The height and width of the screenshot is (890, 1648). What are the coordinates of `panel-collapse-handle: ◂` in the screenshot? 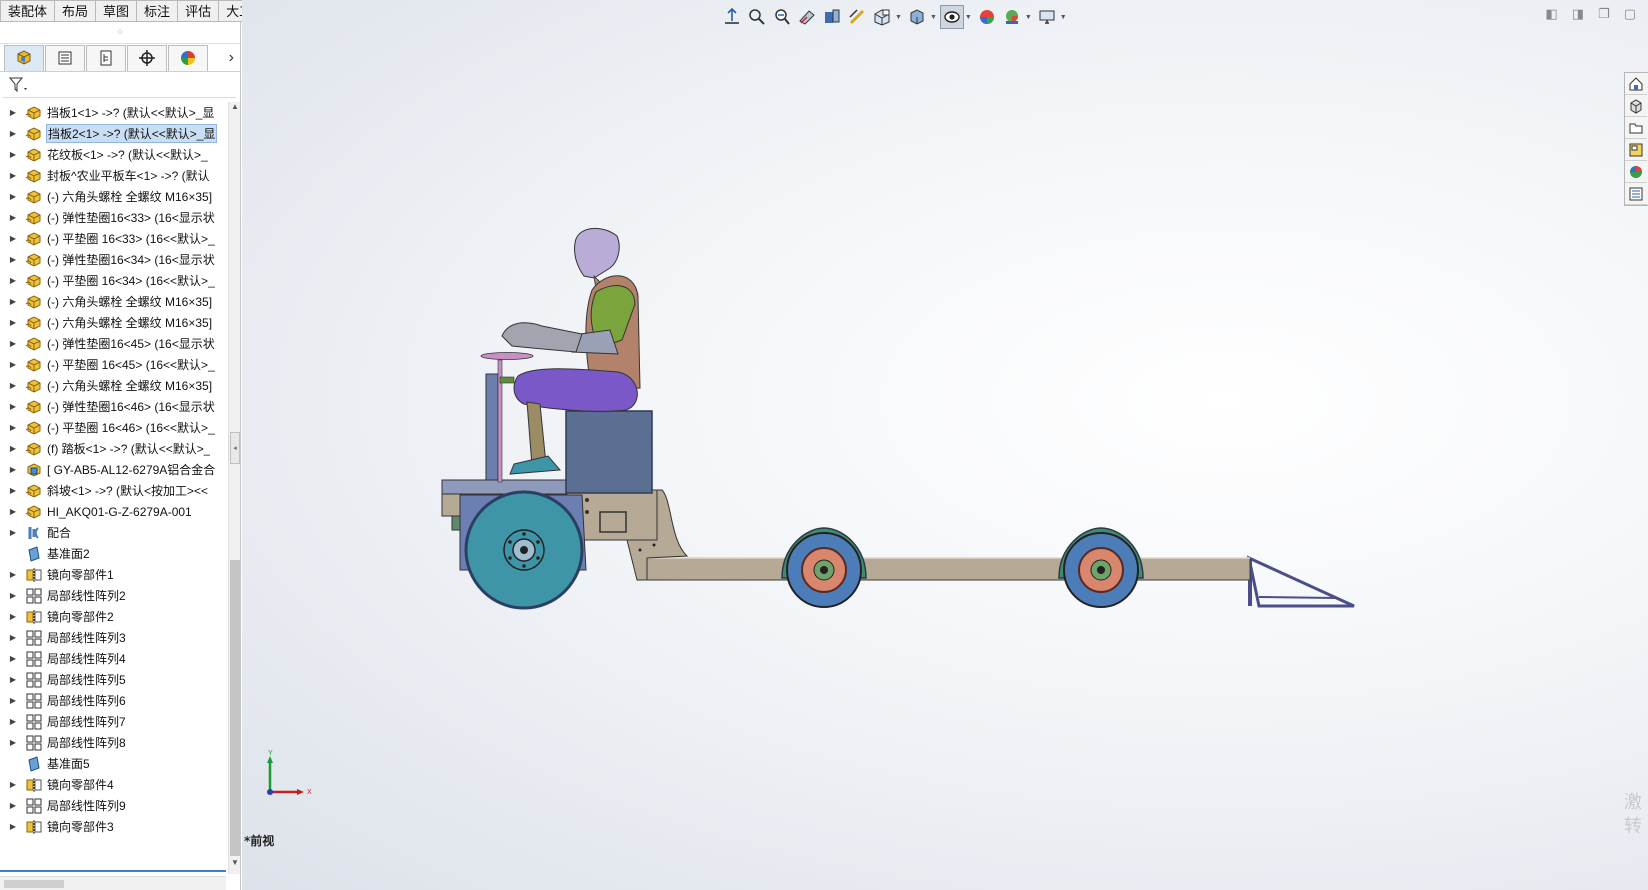 It's located at (235, 448).